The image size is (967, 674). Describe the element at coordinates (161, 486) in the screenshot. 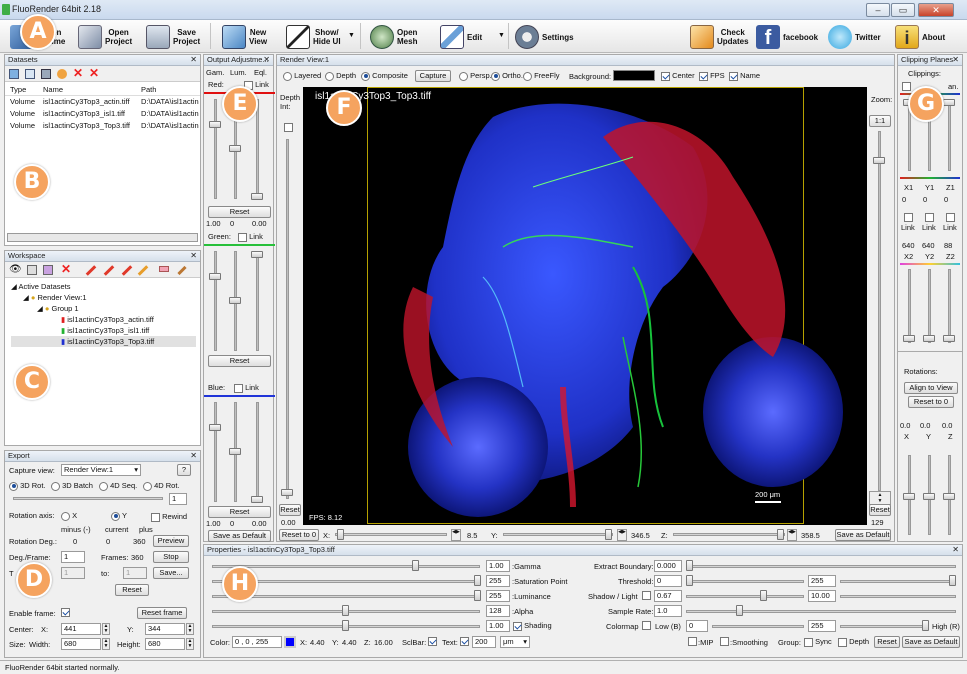

I see `mode-4d-rot: 4D Rot.` at that location.